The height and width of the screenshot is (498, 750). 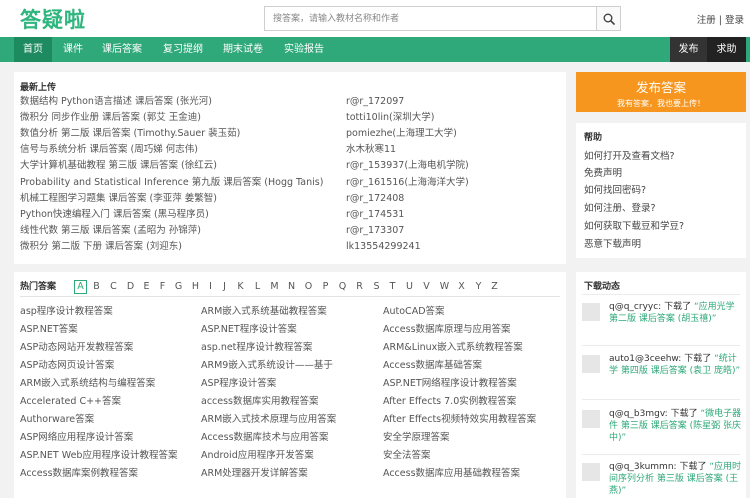 I want to click on download-user: q@q_3kummn:, so click(x=643, y=467).